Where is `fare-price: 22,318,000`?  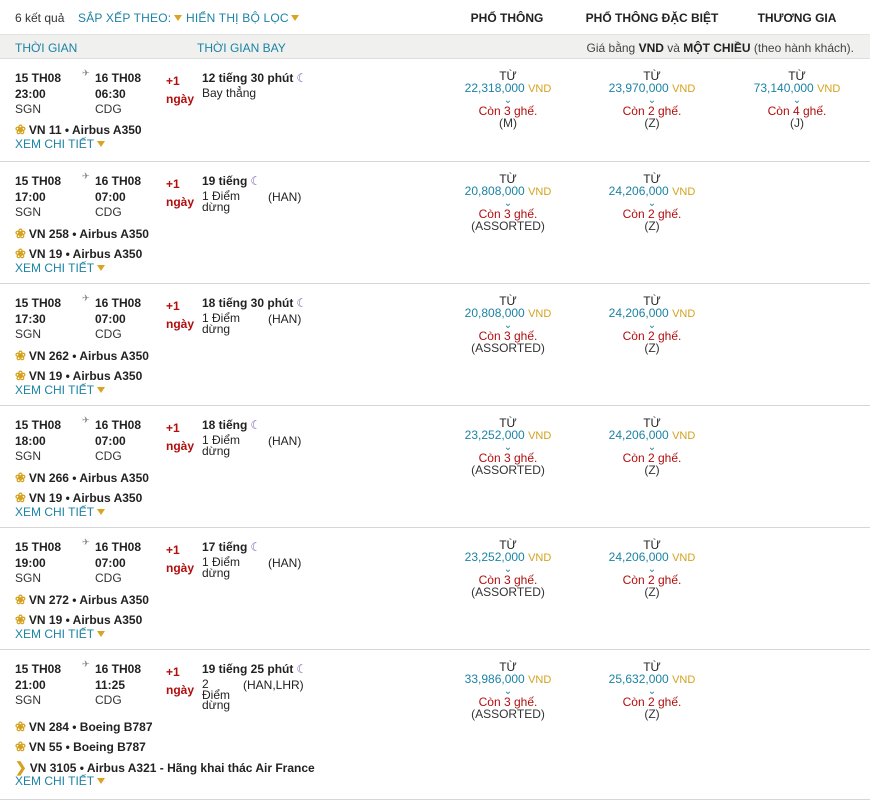 fare-price: 22,318,000 is located at coordinates (494, 87).